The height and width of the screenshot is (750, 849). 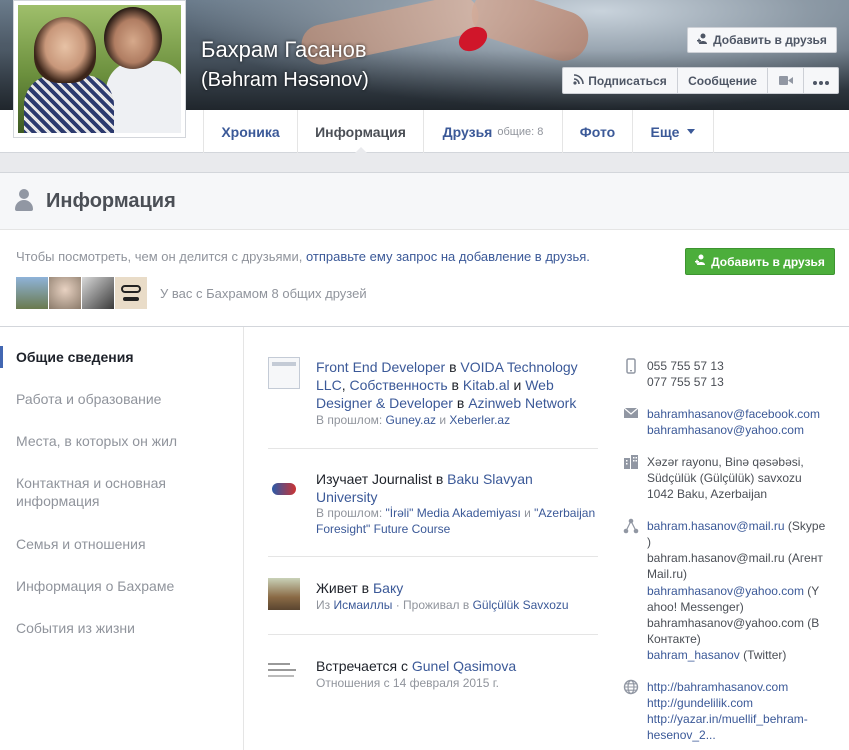 I want to click on im-service: (Y, so click(x=811, y=591).